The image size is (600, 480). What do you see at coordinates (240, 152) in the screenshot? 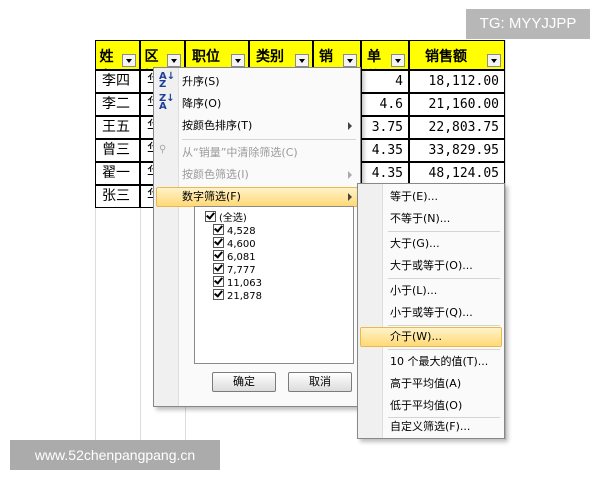
I see `menu-clear-filter: 从“销量”中清除筛选(C)` at bounding box center [240, 152].